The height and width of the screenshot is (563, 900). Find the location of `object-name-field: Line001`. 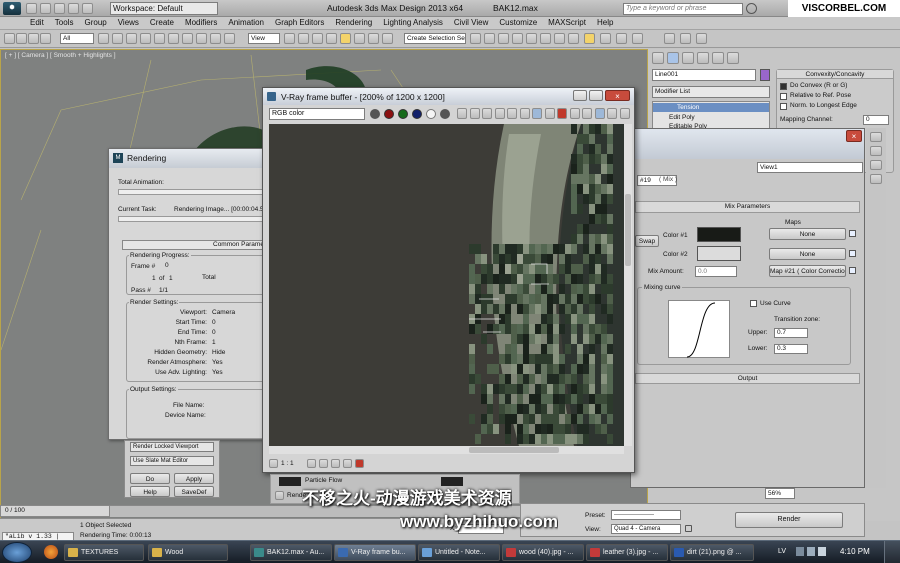

object-name-field: Line001 is located at coordinates (704, 75).